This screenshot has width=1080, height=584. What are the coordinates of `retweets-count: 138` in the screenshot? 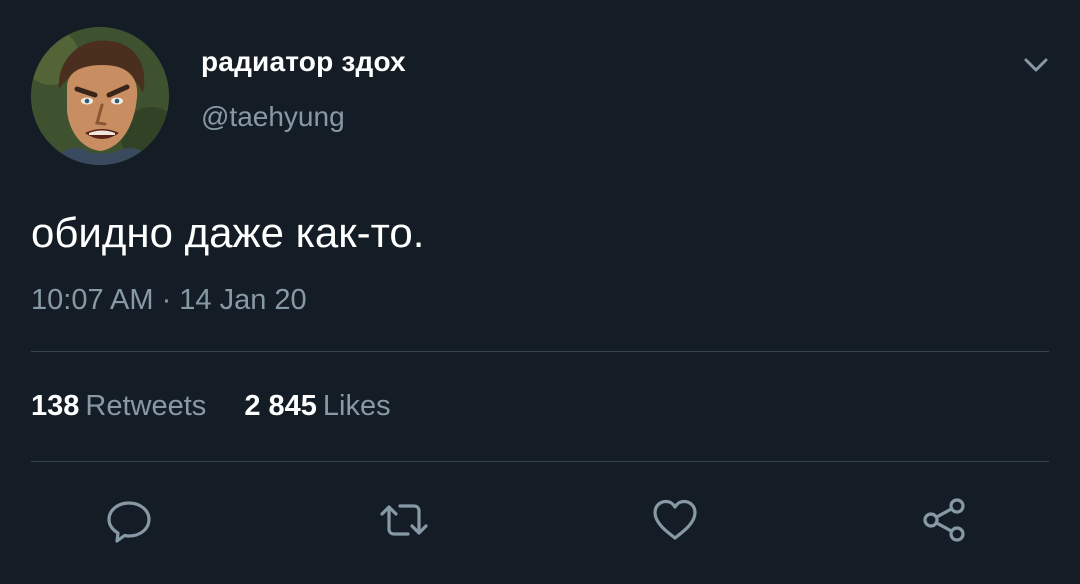 It's located at (55, 406).